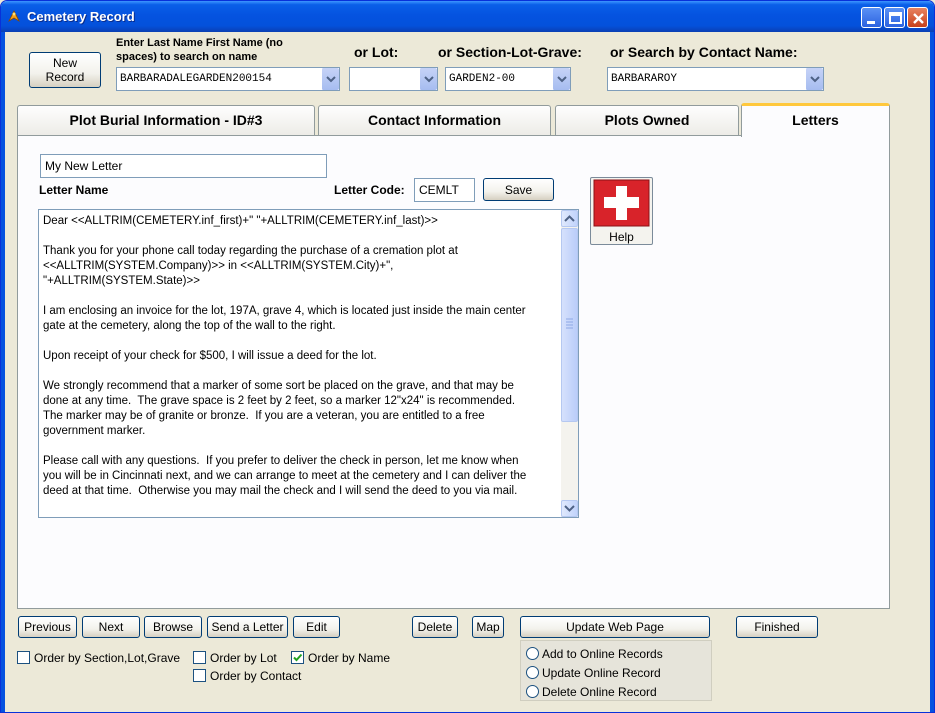 The height and width of the screenshot is (713, 935). What do you see at coordinates (644, 79) in the screenshot?
I see `contact-search-value: BARBARAROY` at bounding box center [644, 79].